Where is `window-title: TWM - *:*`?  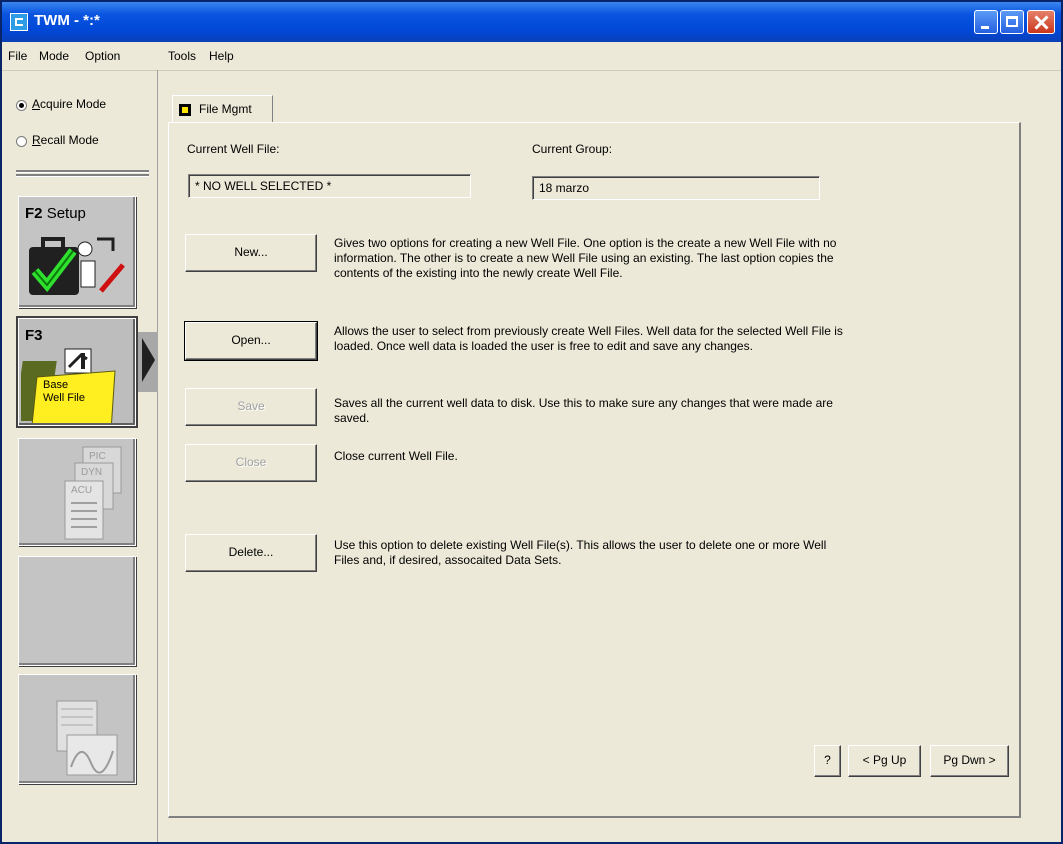 window-title: TWM - *:* is located at coordinates (67, 20).